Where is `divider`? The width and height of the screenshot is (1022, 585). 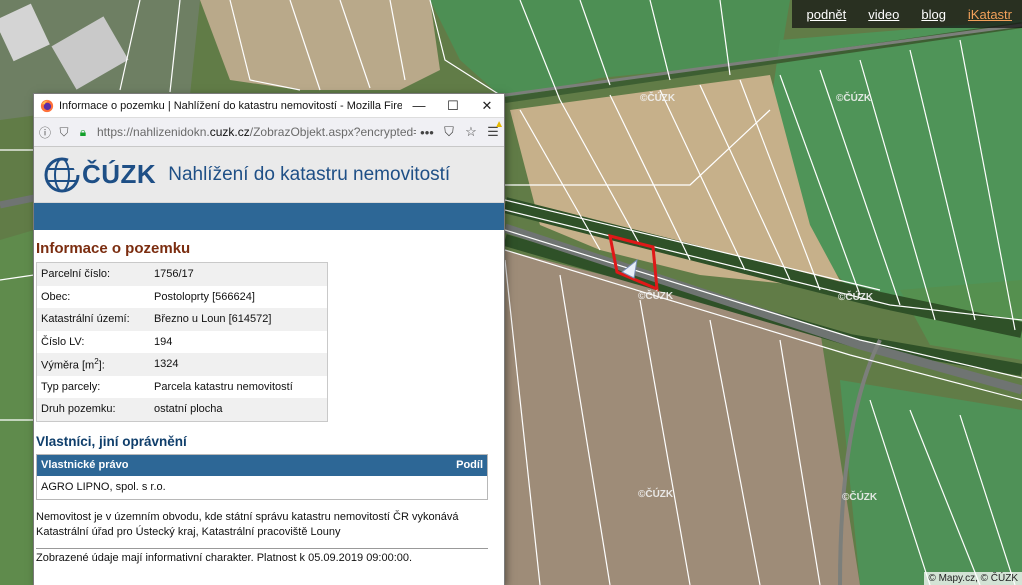
divider is located at coordinates (262, 548).